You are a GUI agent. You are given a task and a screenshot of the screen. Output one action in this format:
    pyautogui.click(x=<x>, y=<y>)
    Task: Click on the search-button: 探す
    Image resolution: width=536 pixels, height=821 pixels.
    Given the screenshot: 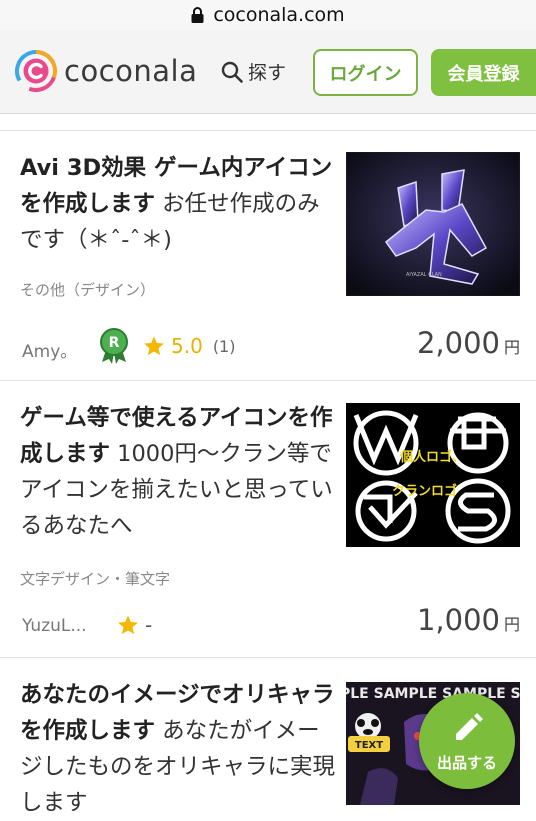 What is the action you would take?
    pyautogui.click(x=253, y=71)
    